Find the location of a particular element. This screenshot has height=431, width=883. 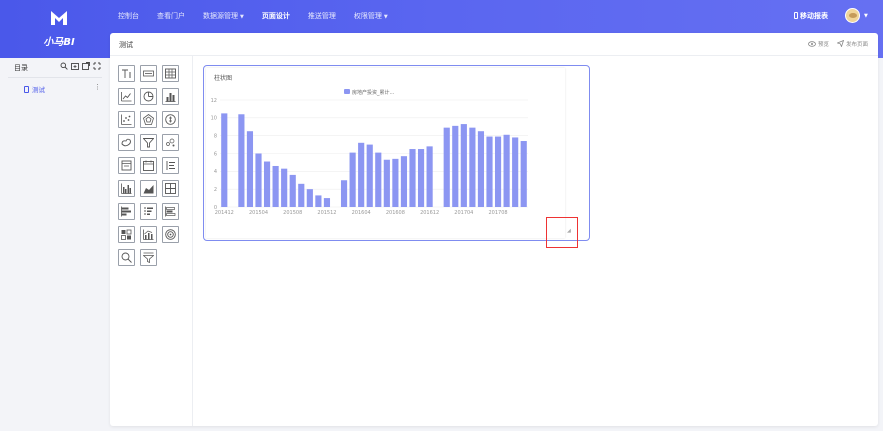

phone-icon is located at coordinates (796, 15).